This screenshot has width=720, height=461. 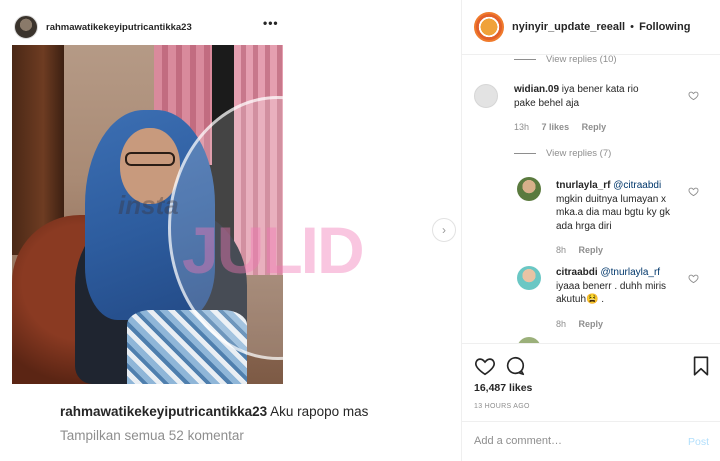 I want to click on more-options-icon: •••, so click(x=271, y=23).